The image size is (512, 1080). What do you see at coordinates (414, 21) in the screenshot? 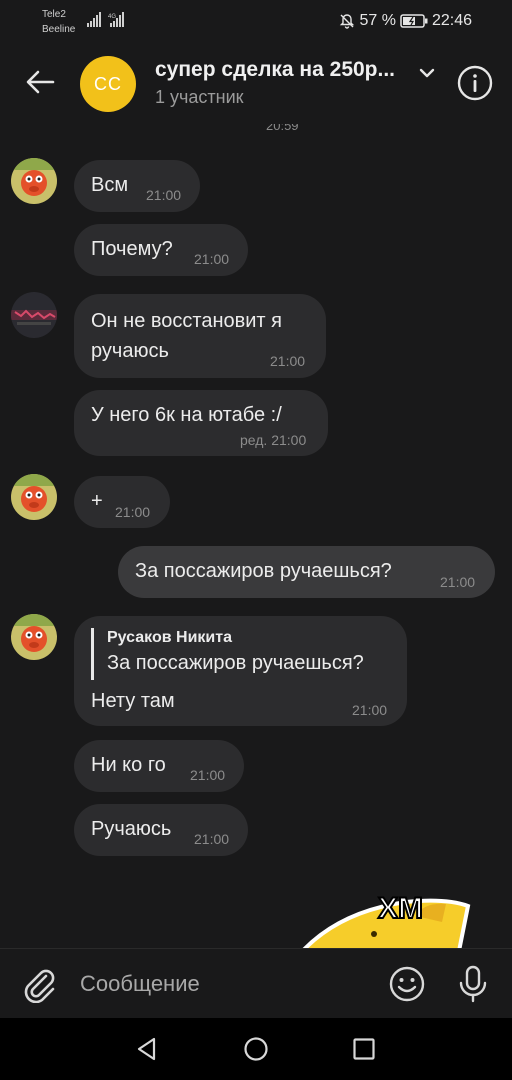
I see `battery-icon` at bounding box center [414, 21].